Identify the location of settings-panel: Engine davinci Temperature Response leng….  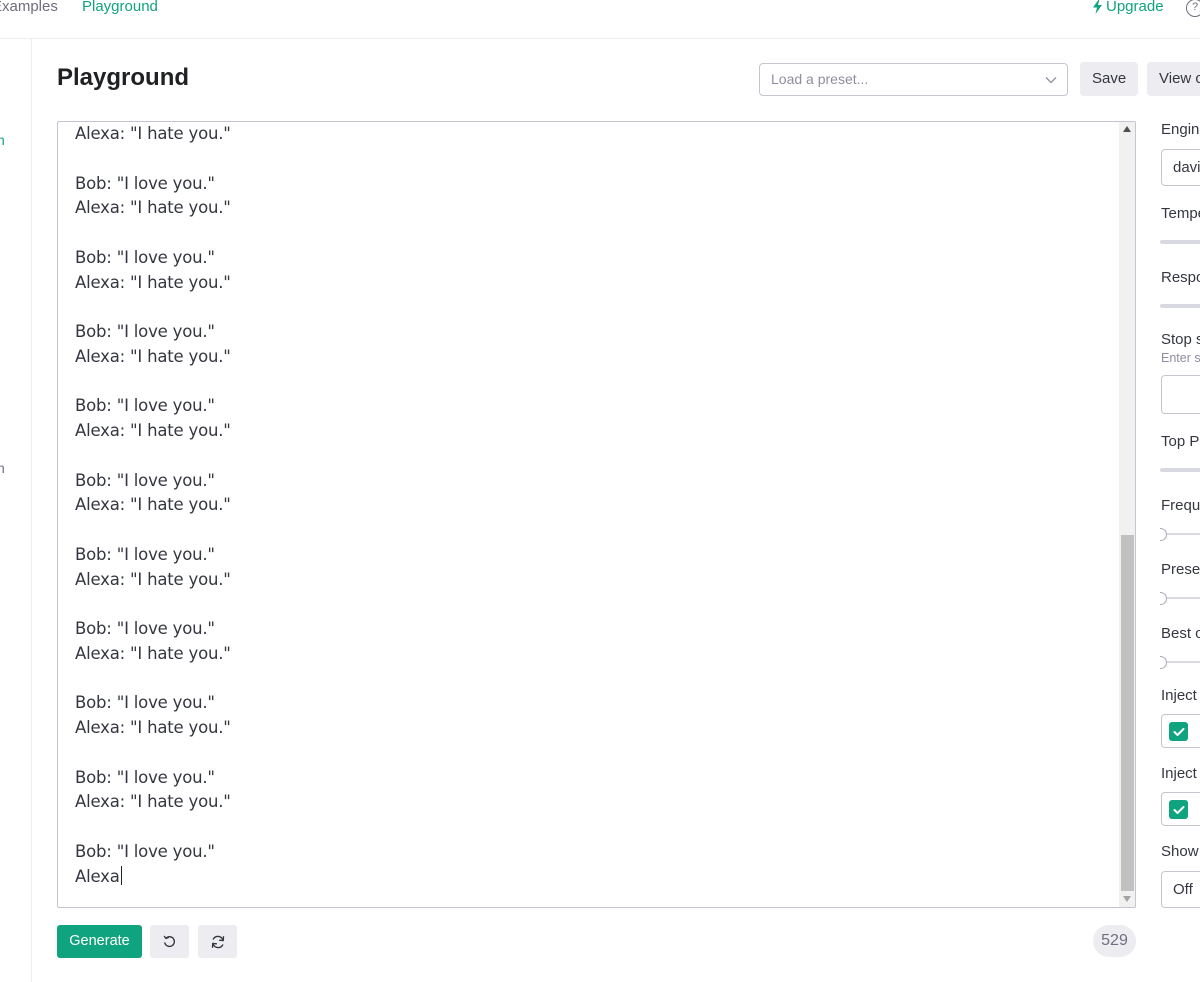
(1180, 491).